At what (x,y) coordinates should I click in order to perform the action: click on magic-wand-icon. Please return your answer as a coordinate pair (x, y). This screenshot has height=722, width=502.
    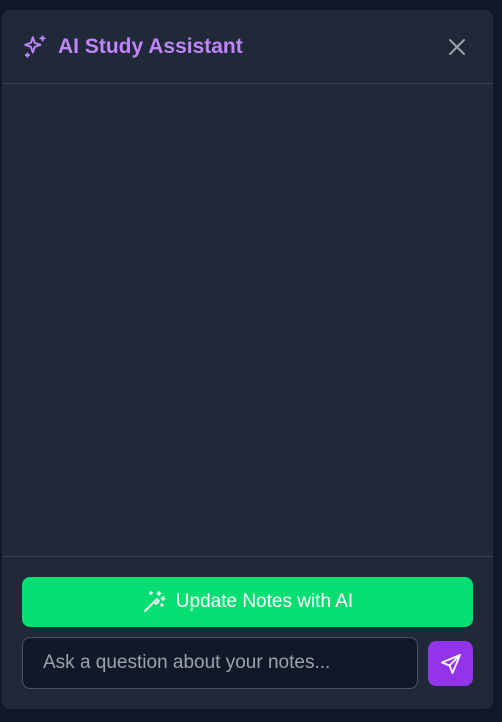
    Looking at the image, I should click on (154, 601).